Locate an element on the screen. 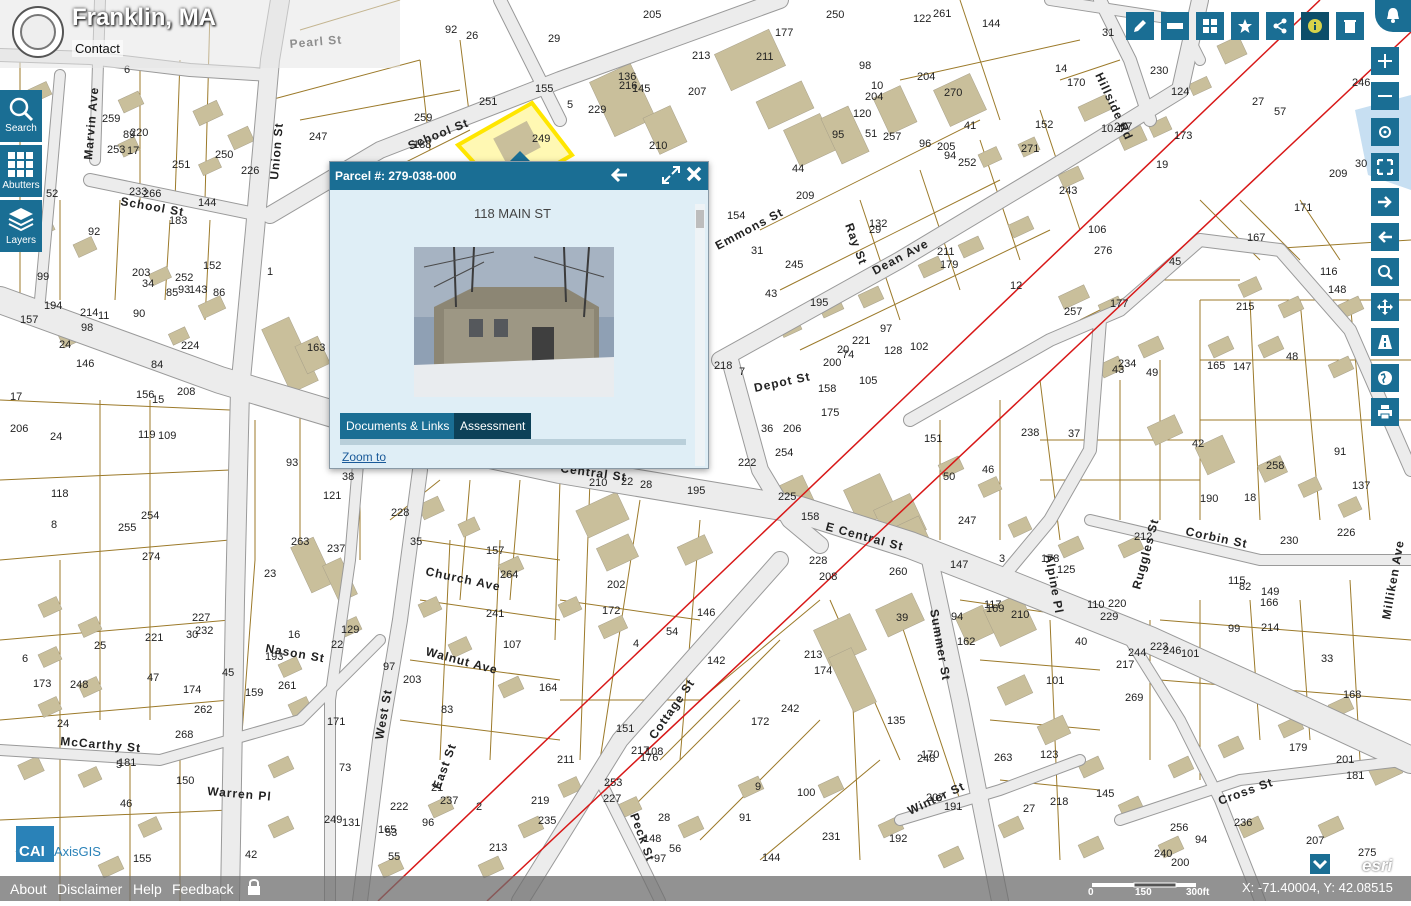 The image size is (1411, 906). parcel-number-label: 3 is located at coordinates (1002, 559).